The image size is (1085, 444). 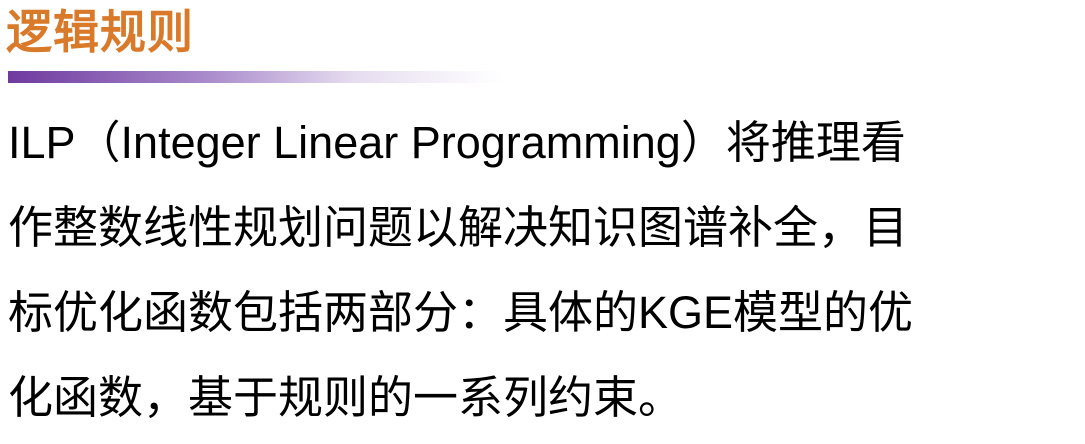 I want to click on body-line: 作整数线性规划问题以解决知识图谱补全，目, so click(x=458, y=227).